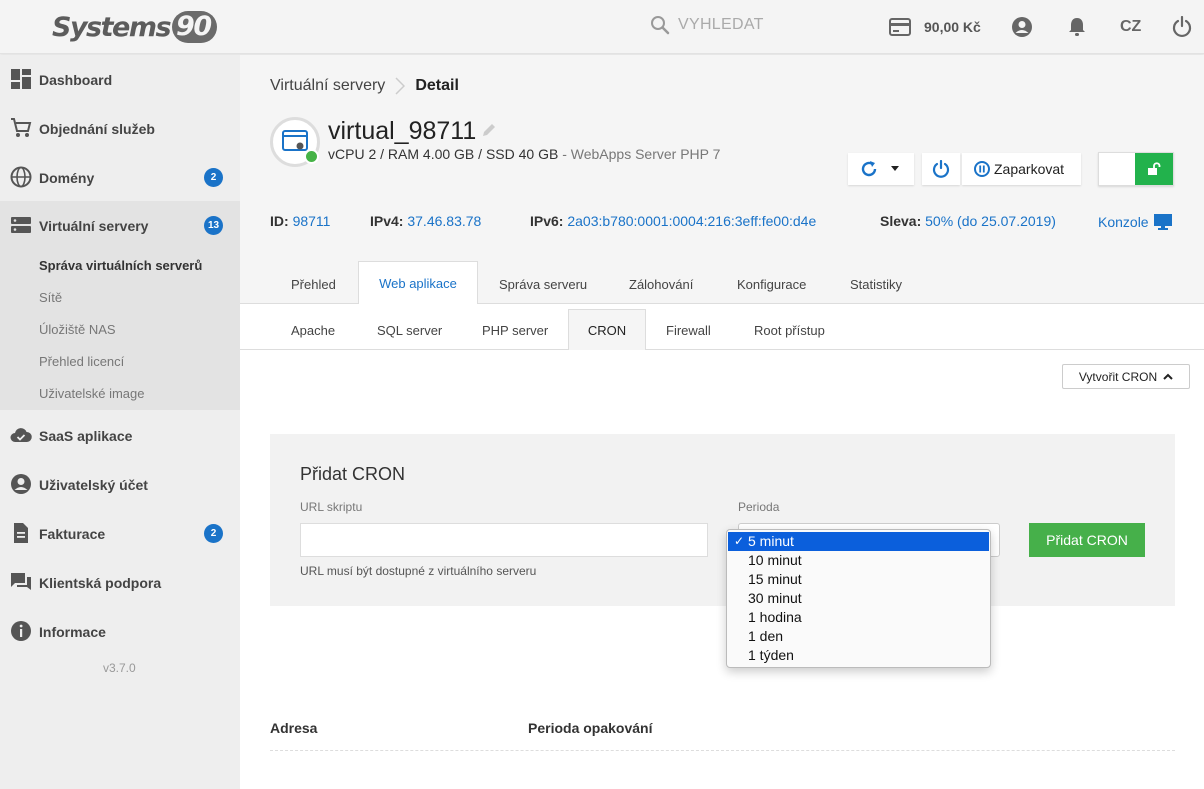  What do you see at coordinates (858, 655) in the screenshot?
I see `period-option: 1 týden` at bounding box center [858, 655].